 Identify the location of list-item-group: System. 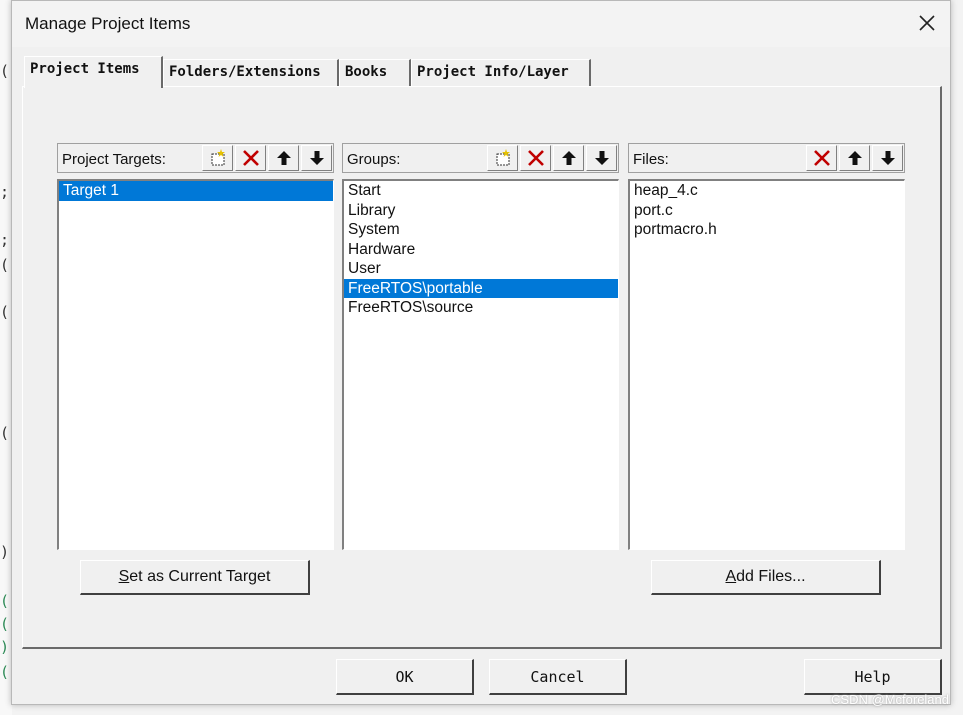
(481, 230).